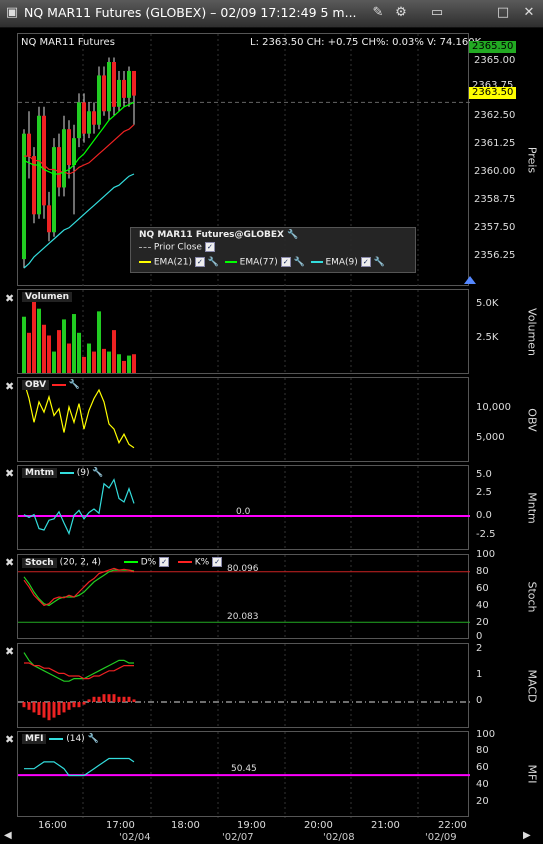  I want to click on mntm-label: Mntm (9) 🔧, so click(63, 473).